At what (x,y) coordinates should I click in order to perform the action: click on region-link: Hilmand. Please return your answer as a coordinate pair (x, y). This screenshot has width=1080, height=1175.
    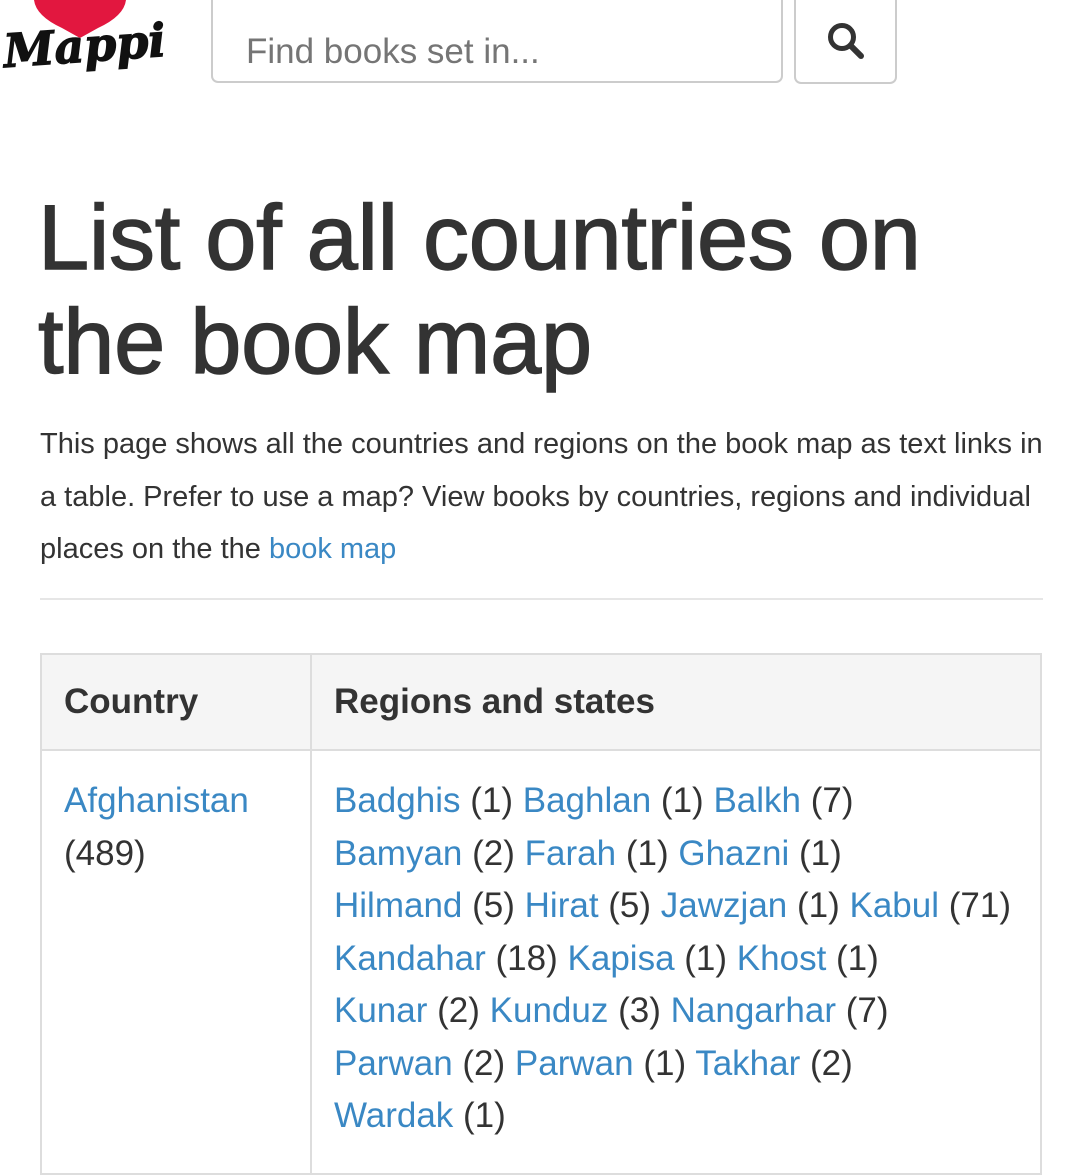
    Looking at the image, I should click on (398, 905).